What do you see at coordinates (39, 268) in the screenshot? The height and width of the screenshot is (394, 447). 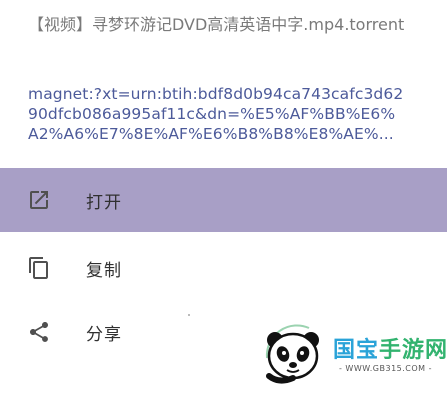 I see `copy-icon` at bounding box center [39, 268].